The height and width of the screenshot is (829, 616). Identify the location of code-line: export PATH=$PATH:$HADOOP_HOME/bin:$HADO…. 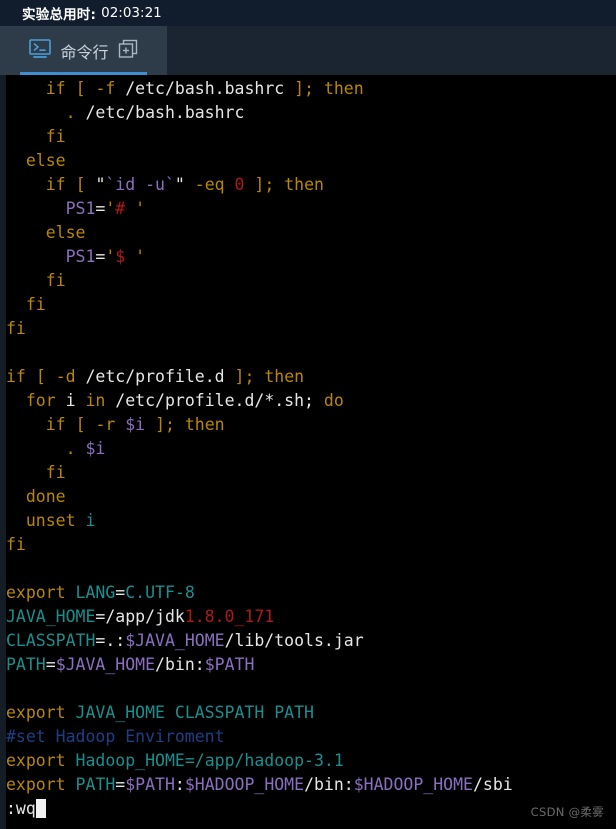
(311, 785).